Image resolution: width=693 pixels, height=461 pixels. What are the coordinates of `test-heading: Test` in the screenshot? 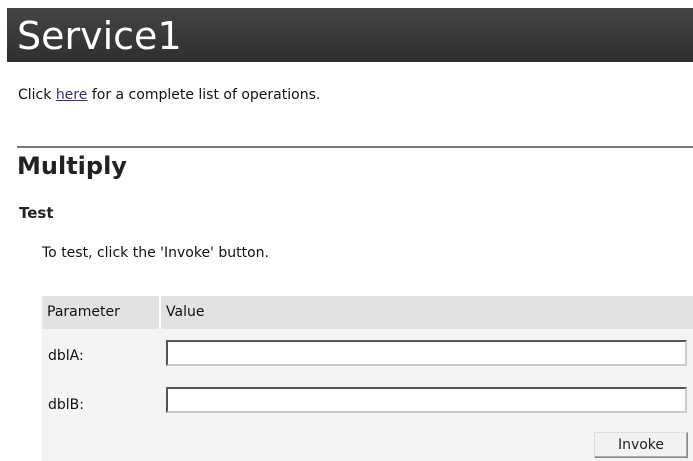 It's located at (36, 213).